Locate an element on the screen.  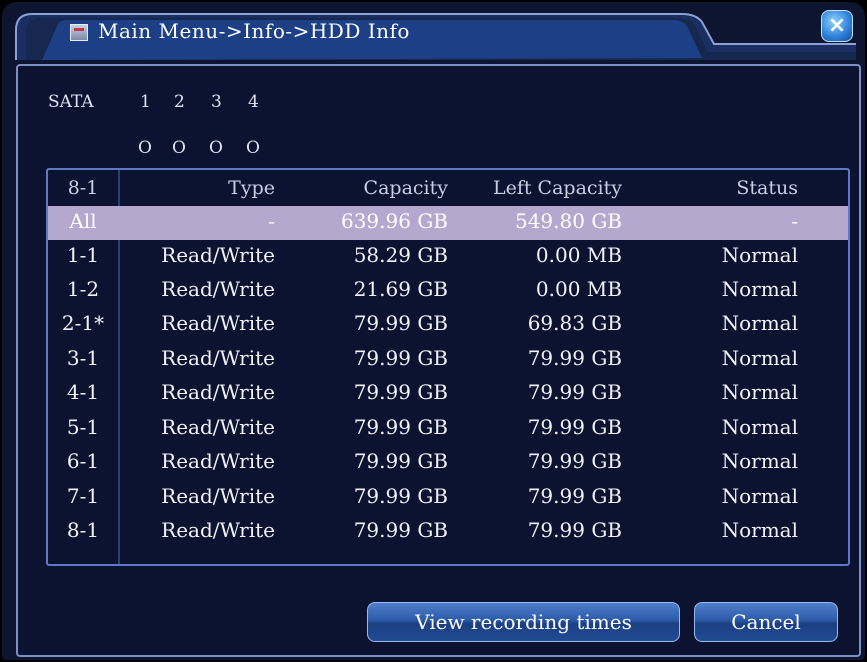
row-type: - is located at coordinates (271, 221).